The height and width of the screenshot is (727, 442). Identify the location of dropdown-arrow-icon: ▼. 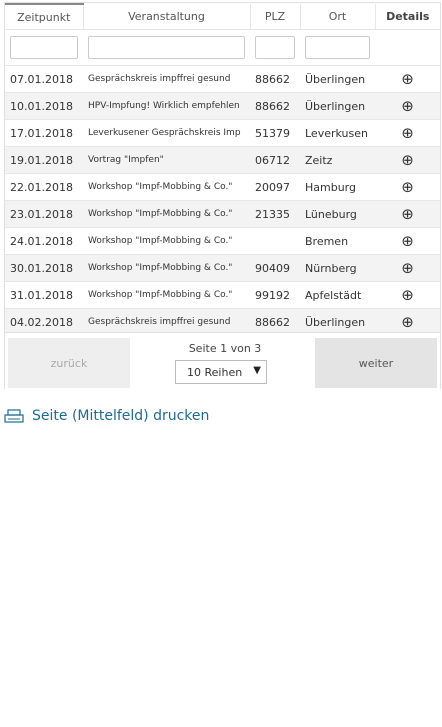
(257, 370).